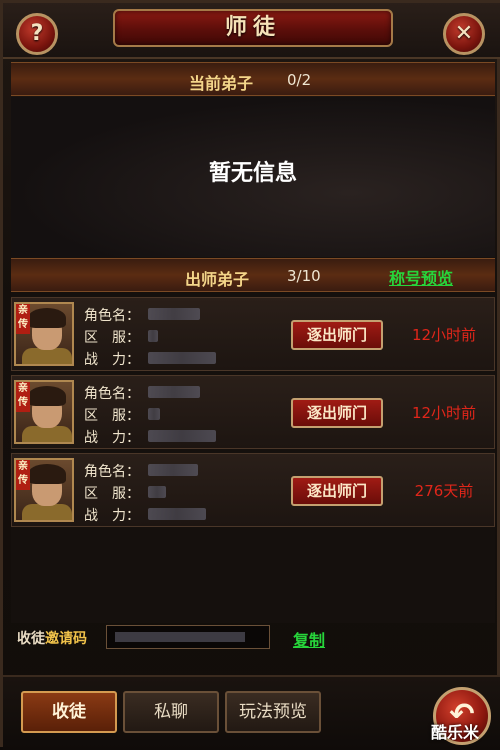  I want to click on recruit-button: 收徒, so click(69, 712).